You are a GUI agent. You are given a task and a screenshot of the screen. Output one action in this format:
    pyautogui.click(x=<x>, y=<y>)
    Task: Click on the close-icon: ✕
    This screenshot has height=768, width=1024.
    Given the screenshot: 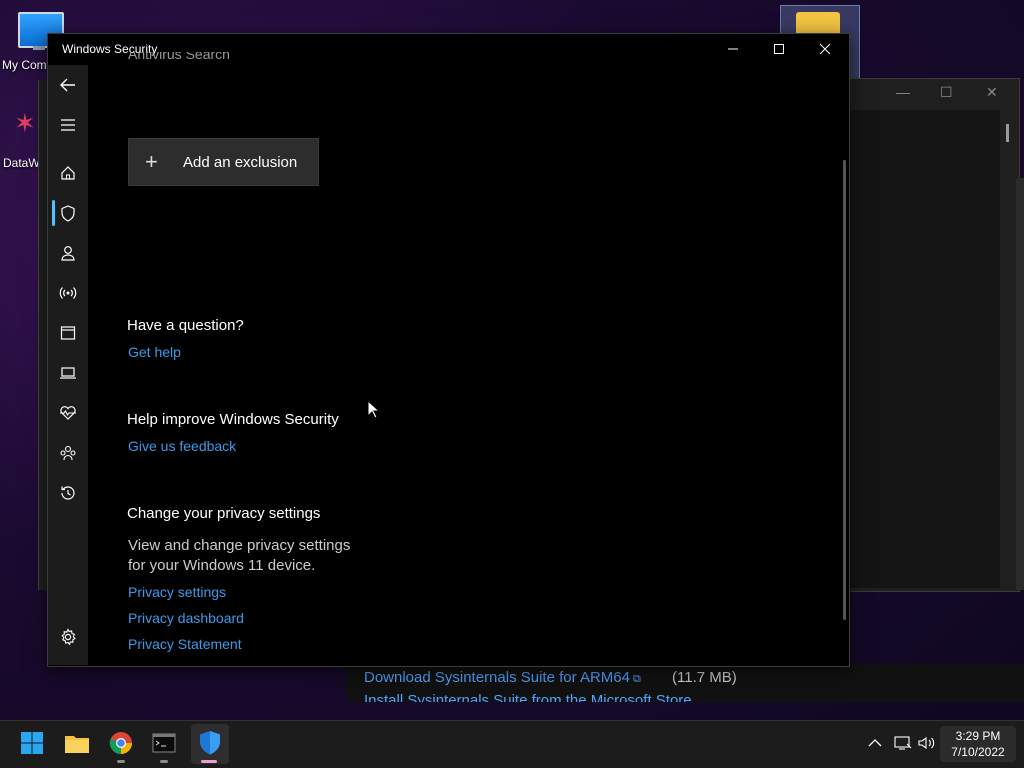 What is the action you would take?
    pyautogui.click(x=992, y=92)
    